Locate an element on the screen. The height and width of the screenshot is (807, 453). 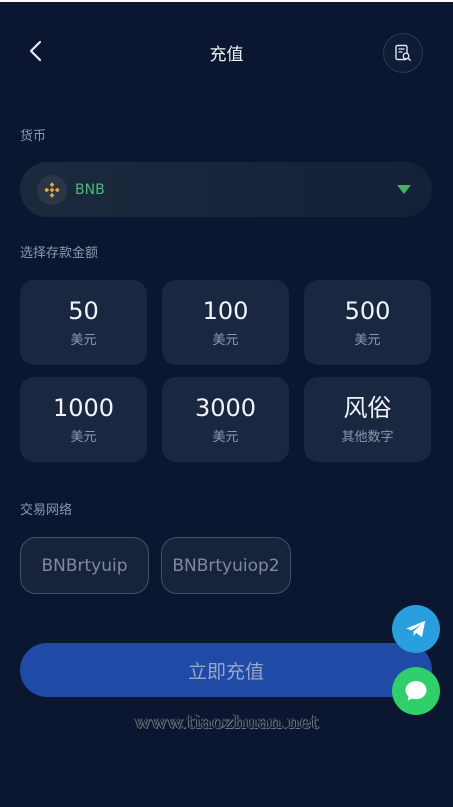
network-label: 交易网络 is located at coordinates (46, 510).